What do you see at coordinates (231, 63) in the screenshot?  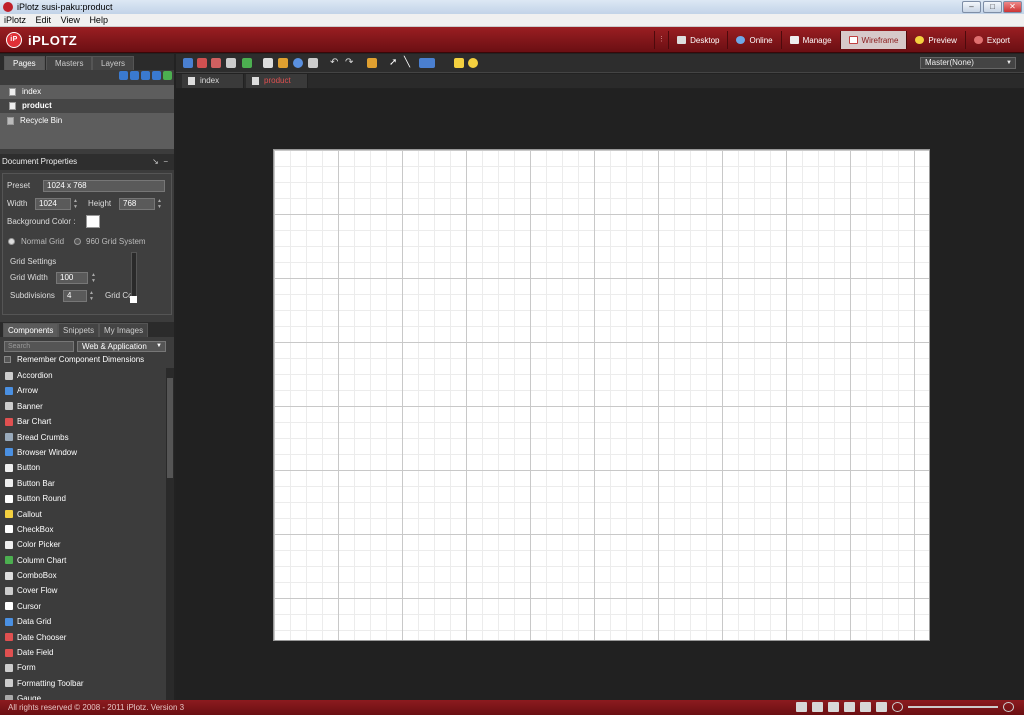 I see `print-icon` at bounding box center [231, 63].